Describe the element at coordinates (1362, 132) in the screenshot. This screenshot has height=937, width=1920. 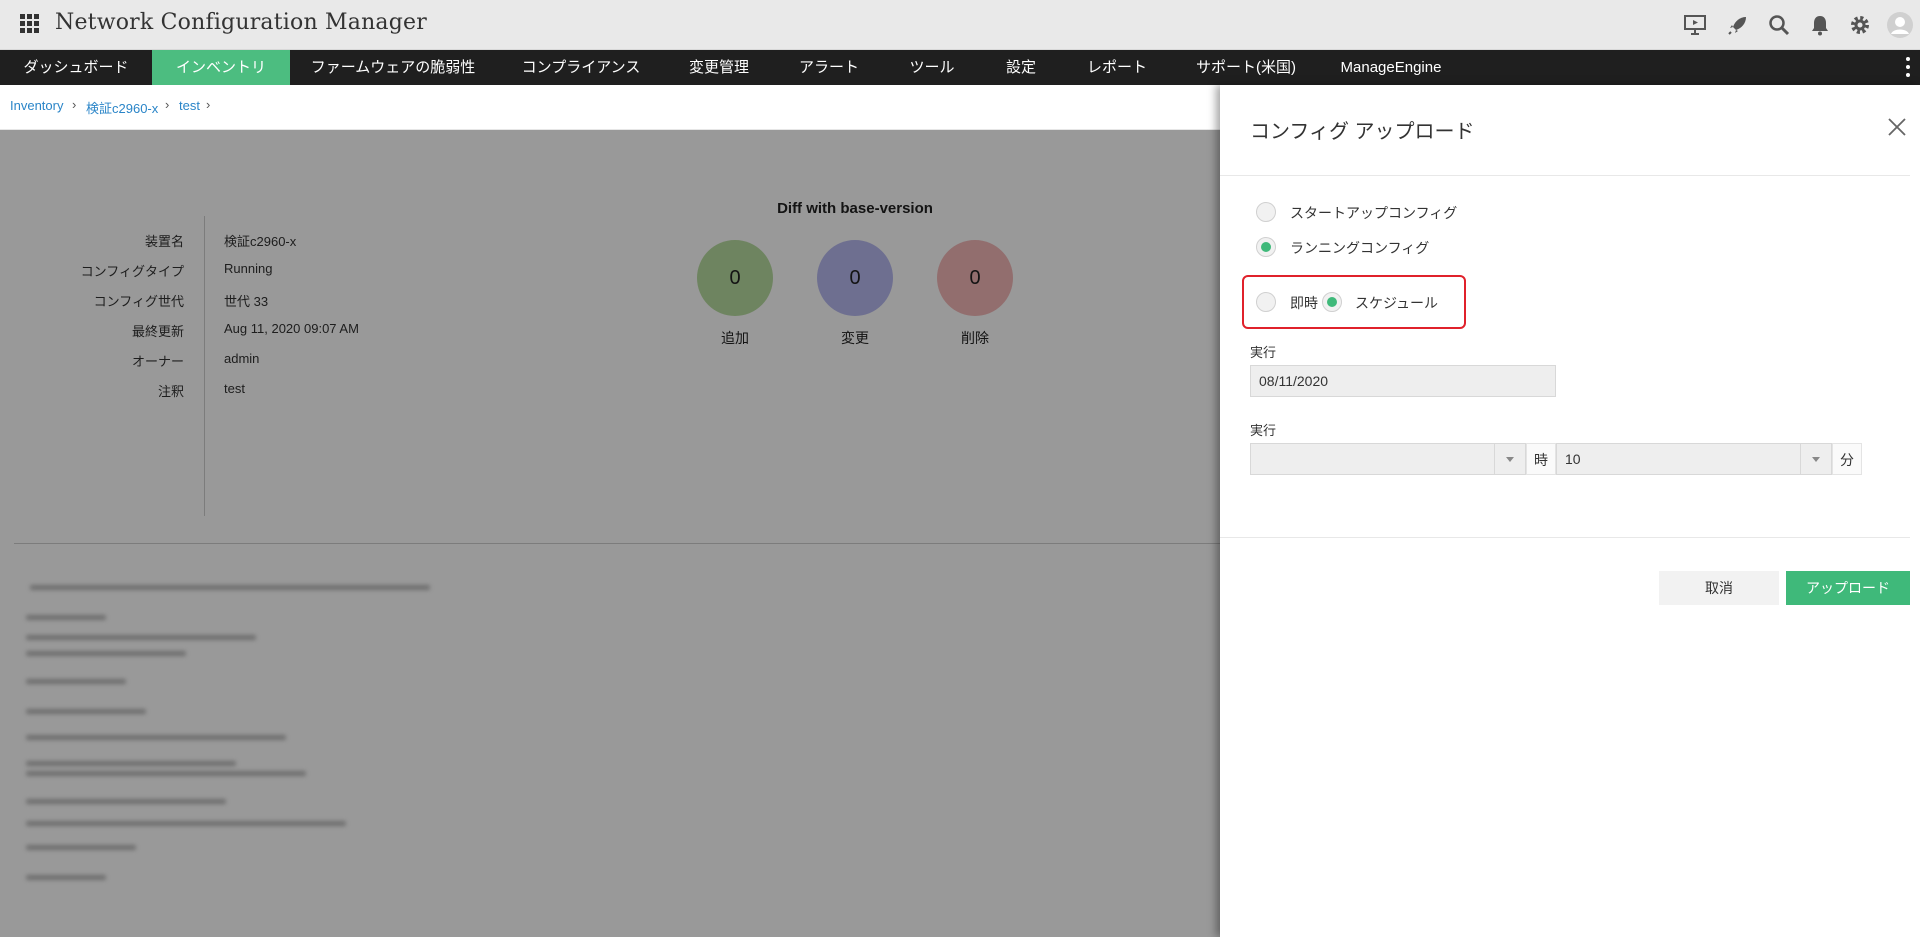
I see `panel-title: コンフィグ アップロード` at that location.